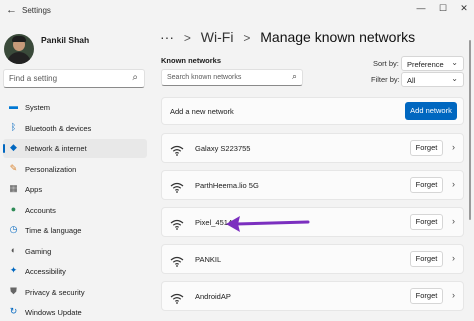 The height and width of the screenshot is (321, 474). Describe the element at coordinates (55, 292) in the screenshot. I see `sidebar-item-label: Privacy & security` at that location.